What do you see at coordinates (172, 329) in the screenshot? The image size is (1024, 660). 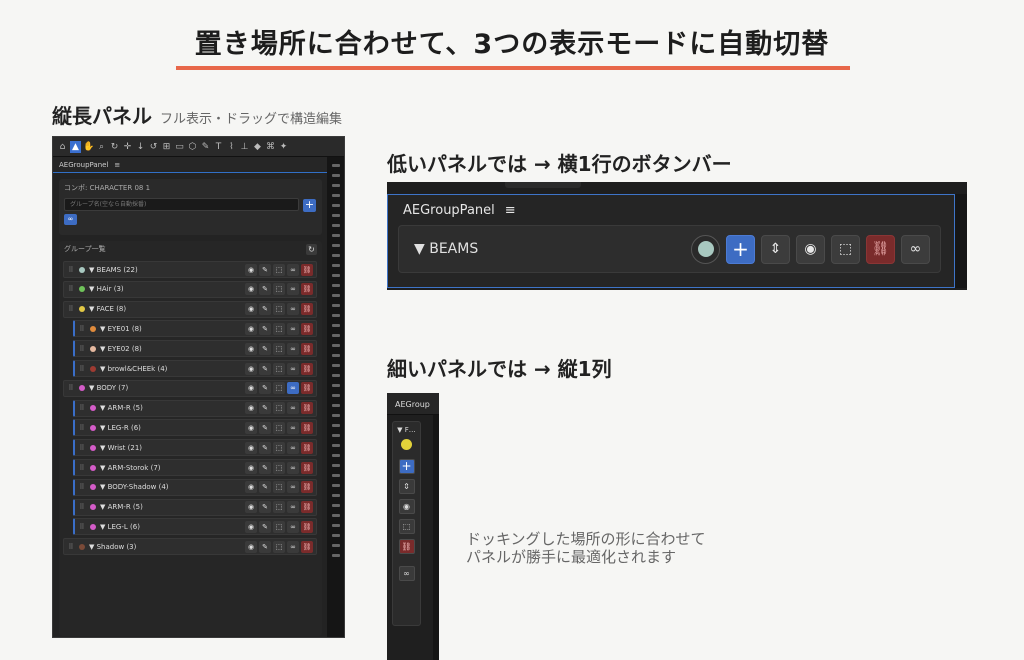 I see `row-label: ▼ EYE01 (8)` at bounding box center [172, 329].